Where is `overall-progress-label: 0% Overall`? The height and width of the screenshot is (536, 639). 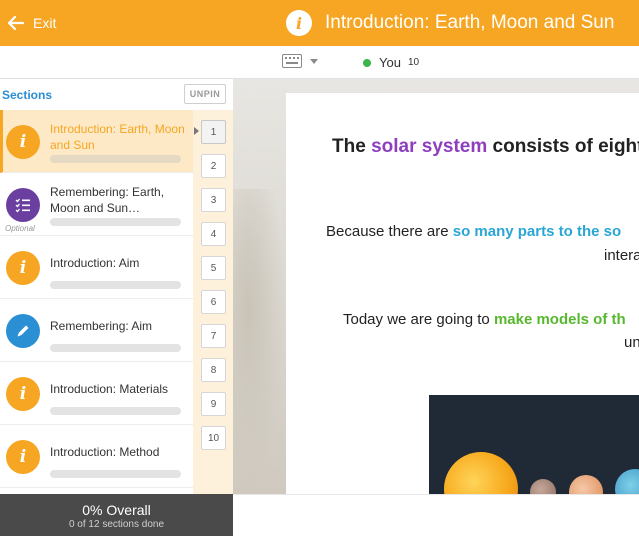
overall-progress-label: 0% Overall is located at coordinates (116, 510).